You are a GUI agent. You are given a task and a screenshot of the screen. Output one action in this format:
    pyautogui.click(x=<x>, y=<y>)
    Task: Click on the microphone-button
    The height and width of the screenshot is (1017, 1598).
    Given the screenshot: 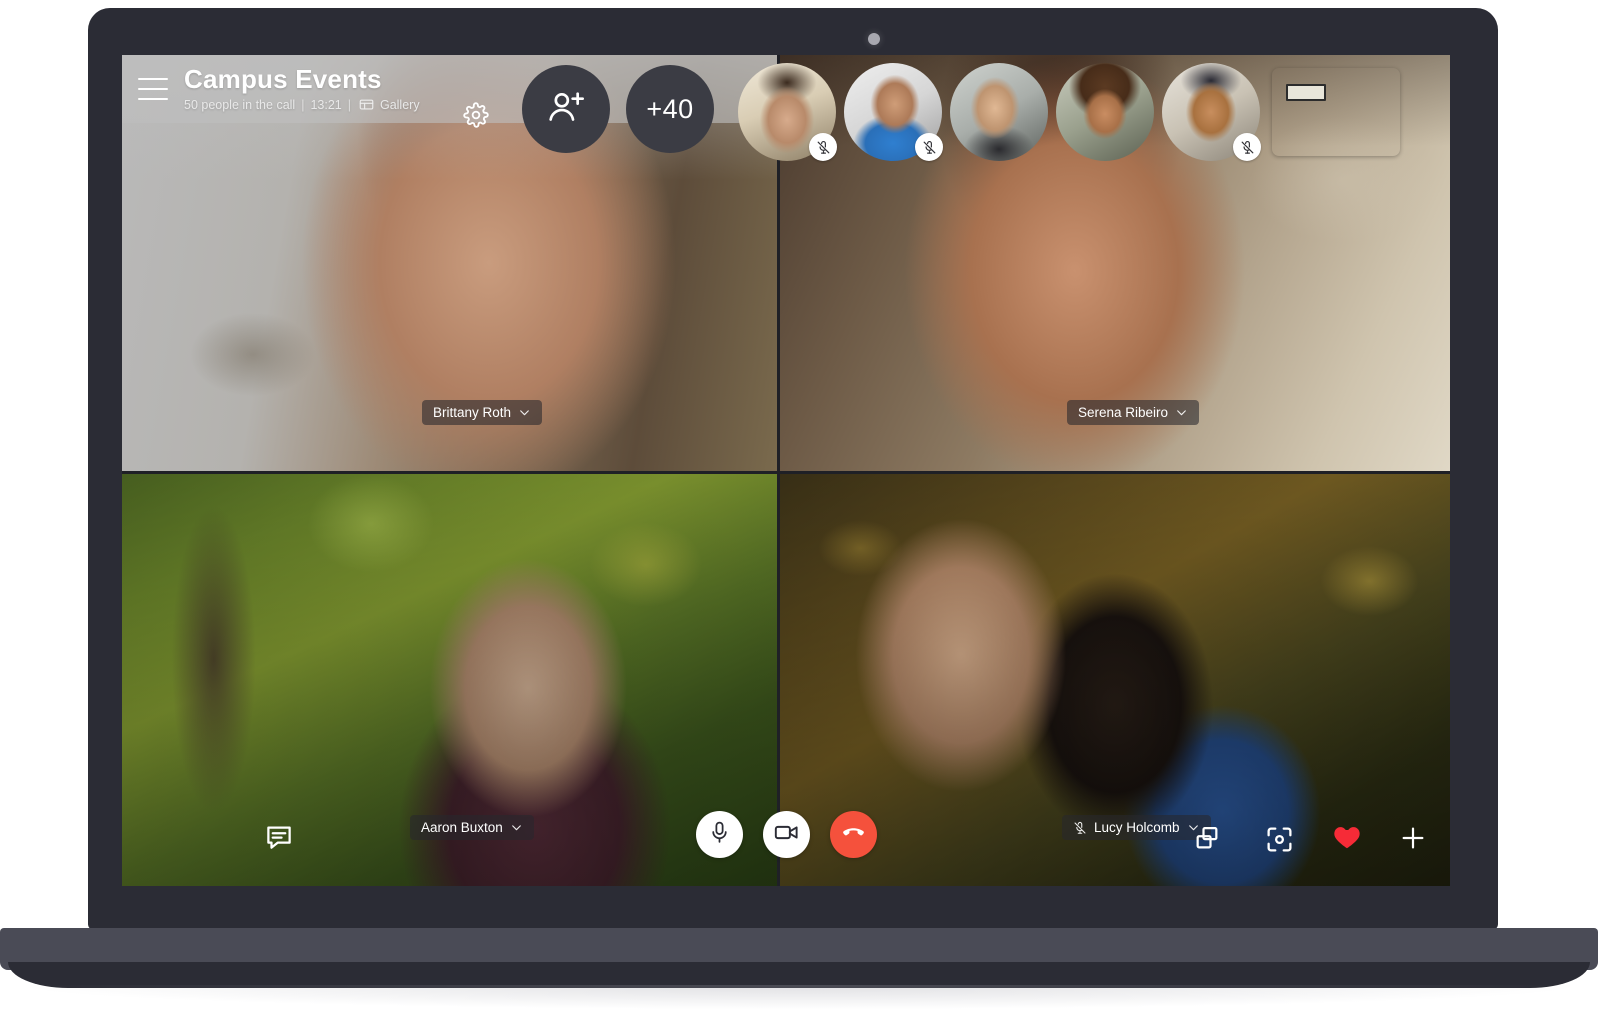 What is the action you would take?
    pyautogui.click(x=719, y=834)
    